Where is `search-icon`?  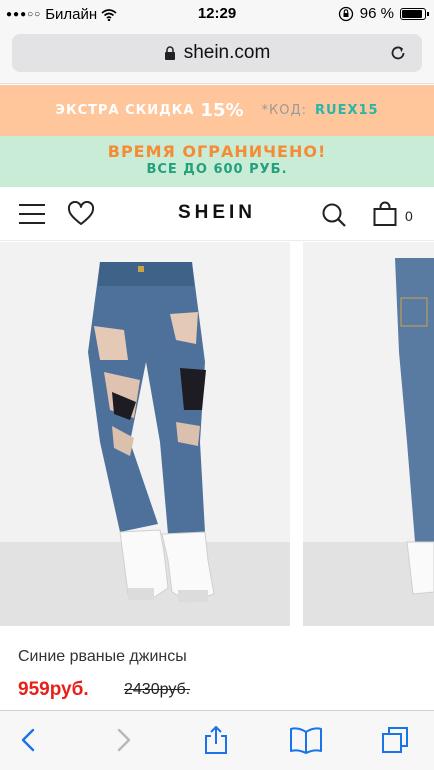 search-icon is located at coordinates (334, 215).